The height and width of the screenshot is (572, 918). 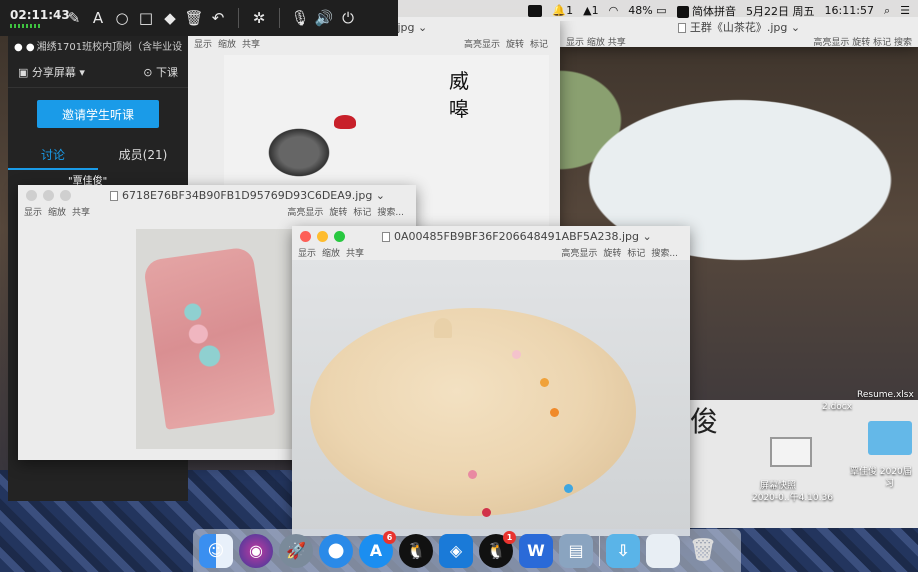 I want to click on window-titlebar: 0A00485FB9BF36F206648491ABF5A238.jpg ⌄, so click(x=491, y=236).